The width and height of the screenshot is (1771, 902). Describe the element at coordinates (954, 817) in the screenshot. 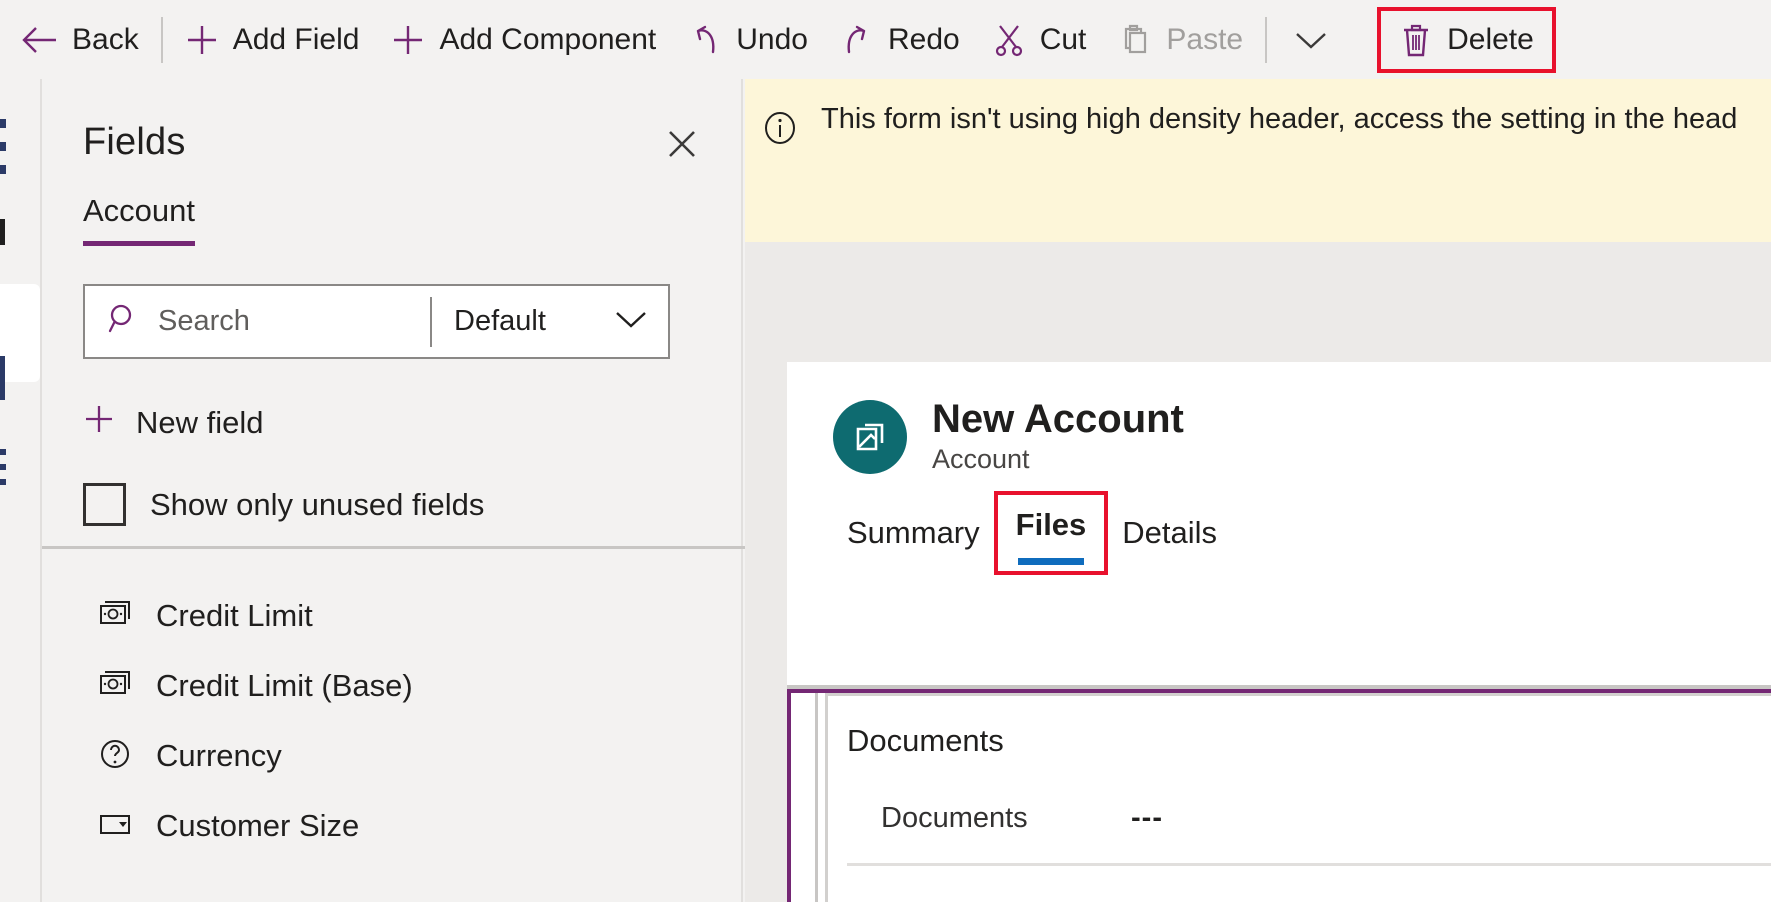

I see `field-label: Documents` at that location.